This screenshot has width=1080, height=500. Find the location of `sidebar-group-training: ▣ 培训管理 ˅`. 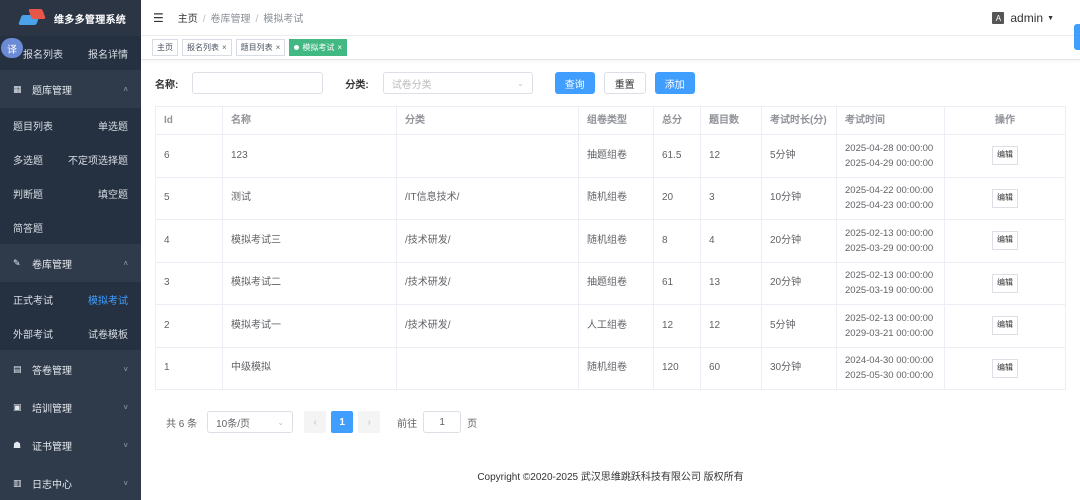

sidebar-group-training: ▣ 培训管理 ˅ is located at coordinates (70, 407).